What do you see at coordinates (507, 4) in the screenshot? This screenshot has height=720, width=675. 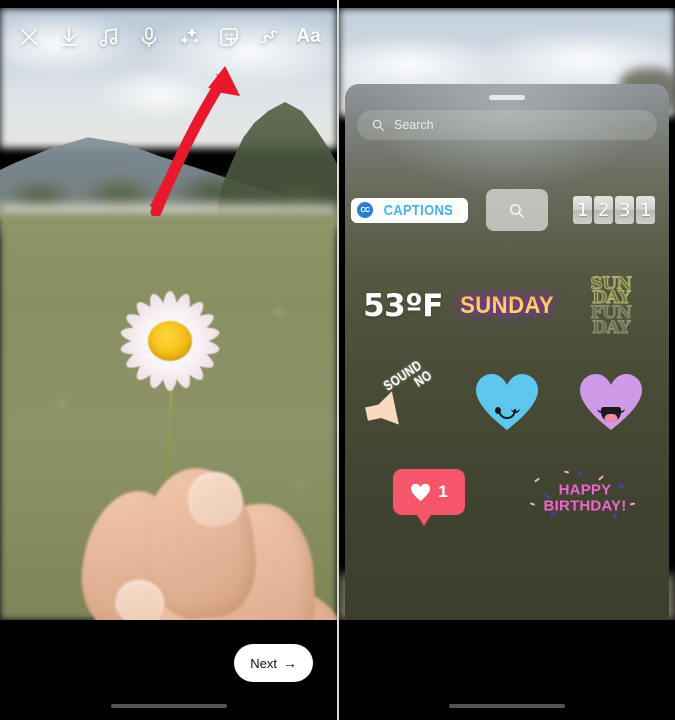 I see `status-bar-black-right` at bounding box center [507, 4].